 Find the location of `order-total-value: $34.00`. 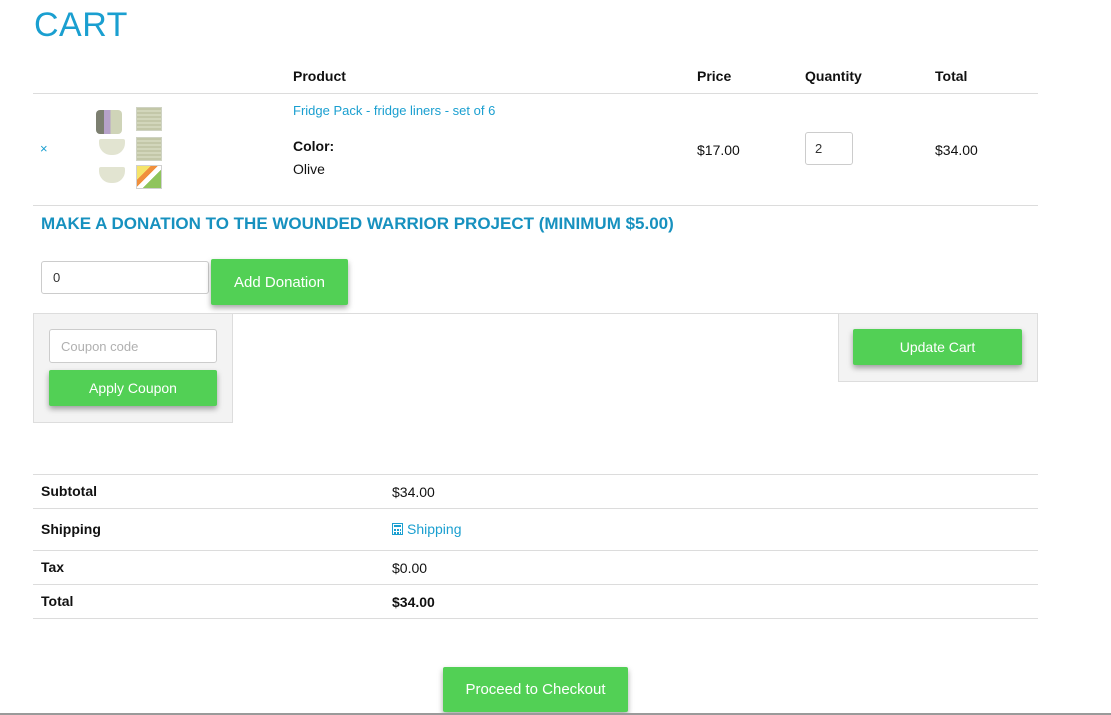

order-total-value: $34.00 is located at coordinates (413, 602).